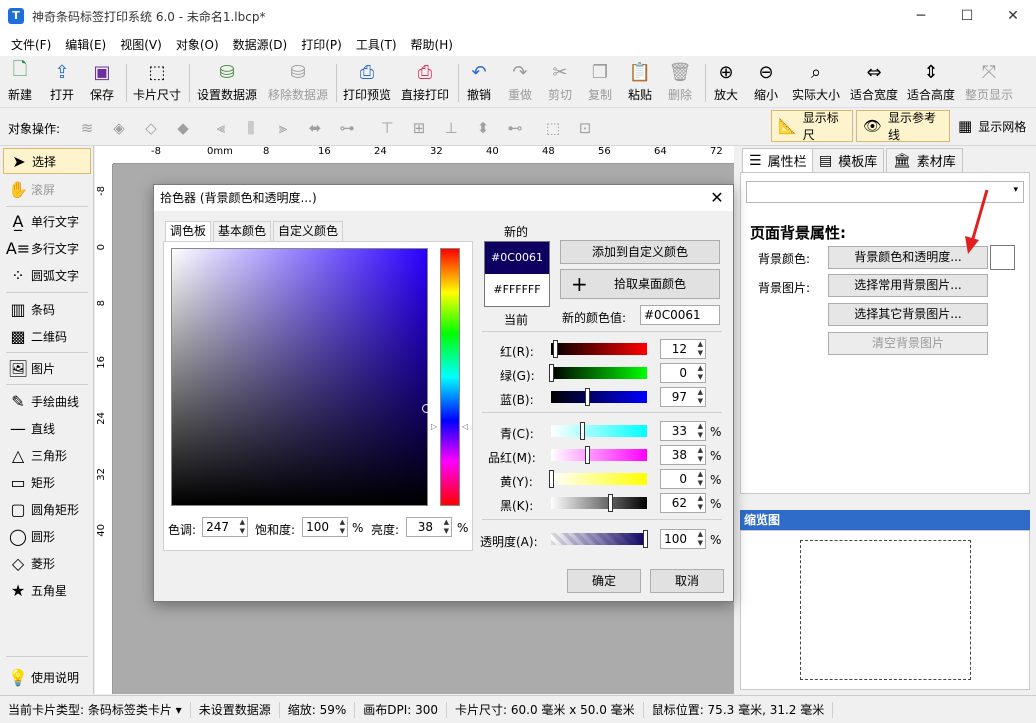 The image size is (1036, 723). I want to click on tool-diamond: ◇ 菱形, so click(47, 563).